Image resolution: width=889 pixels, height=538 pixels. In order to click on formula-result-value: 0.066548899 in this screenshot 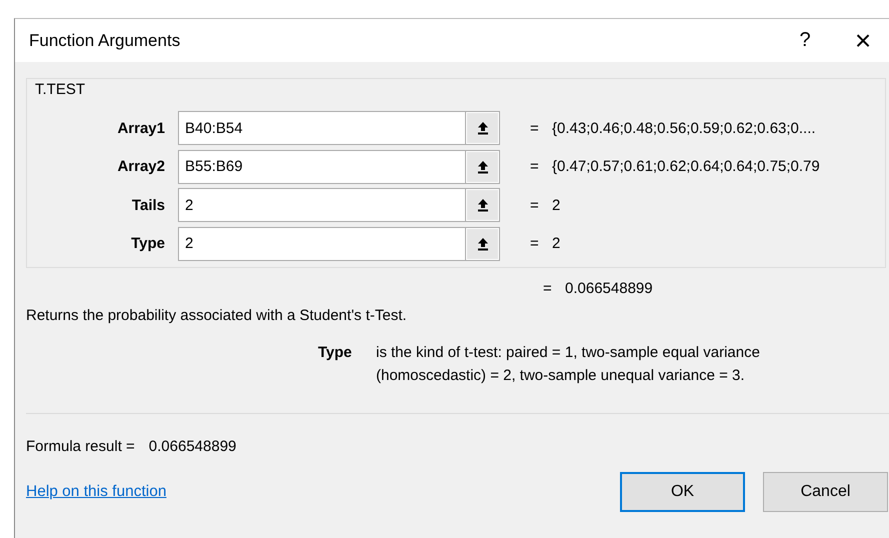, I will do `click(192, 446)`.